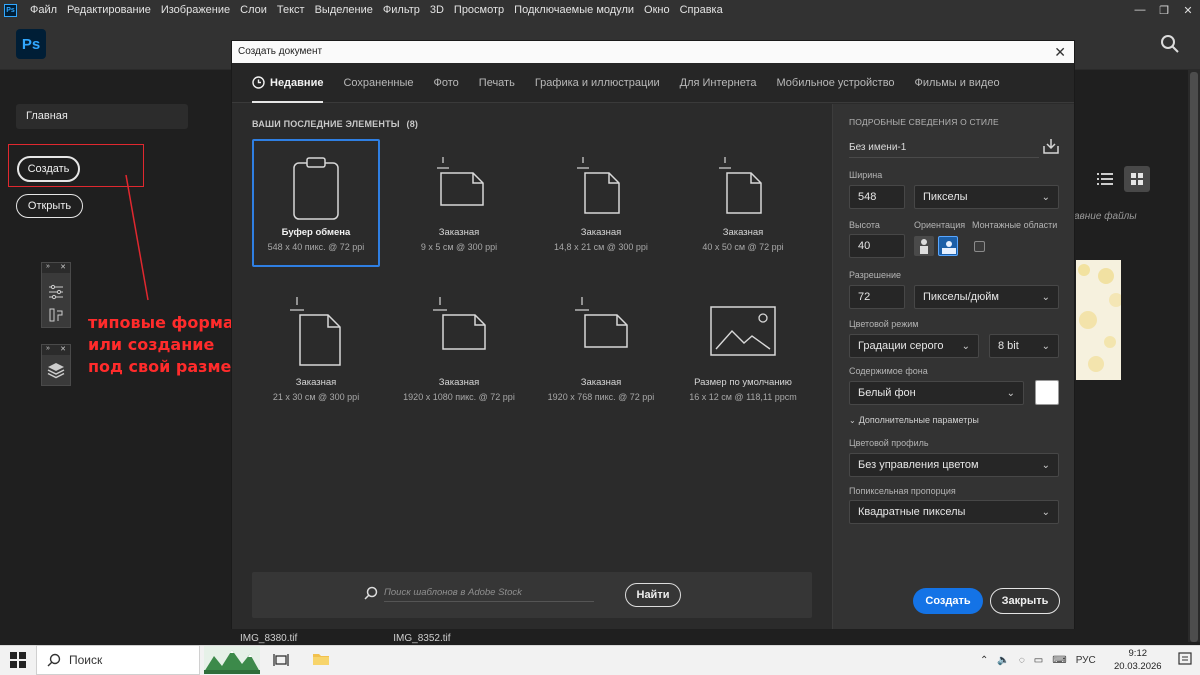 The width and height of the screenshot is (1200, 675). I want to click on stock-search-input: Поиск шаблонов в Adobe Stock, so click(489, 594).